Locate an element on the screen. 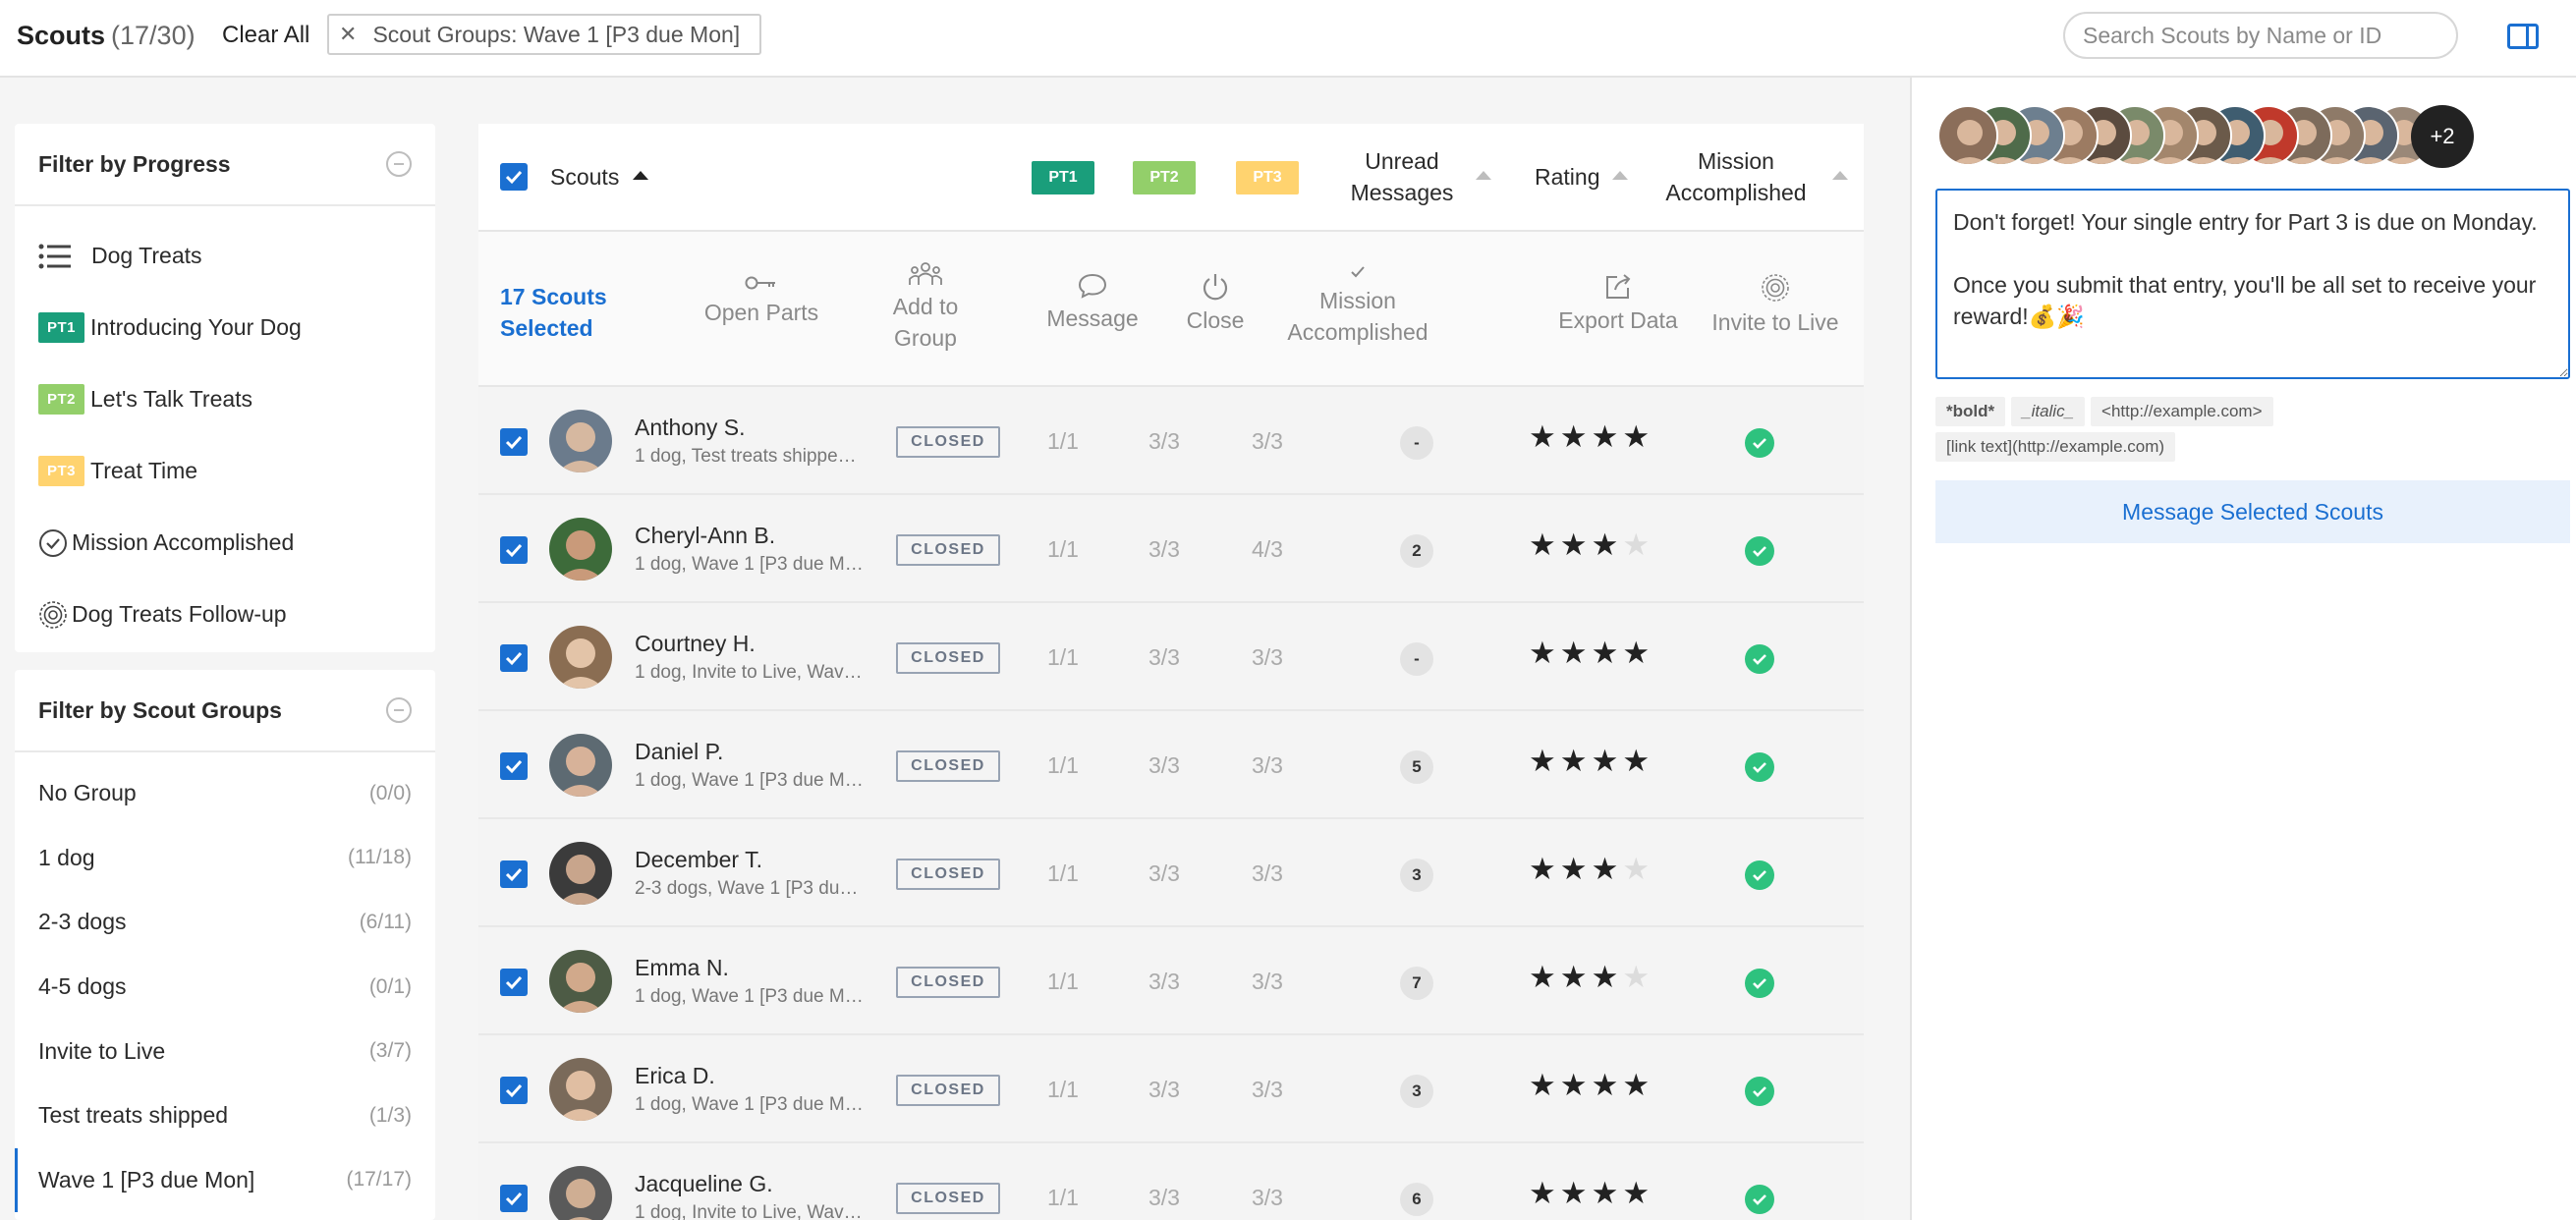 Image resolution: width=2576 pixels, height=1220 pixels. scout-name: December T. is located at coordinates (698, 860).